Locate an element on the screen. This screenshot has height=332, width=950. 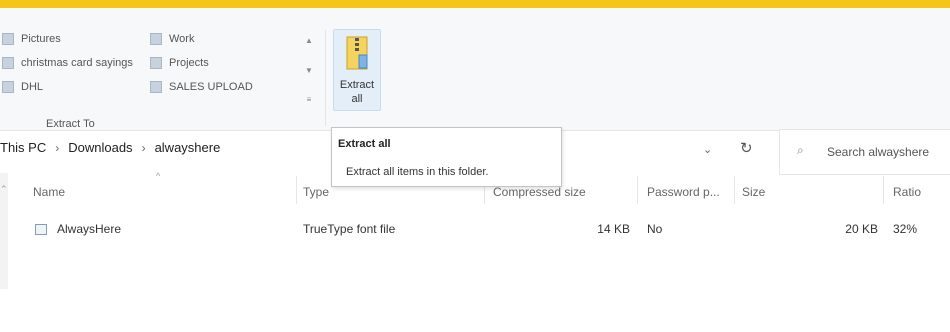
column-header-ratio: Ratio is located at coordinates (907, 192).